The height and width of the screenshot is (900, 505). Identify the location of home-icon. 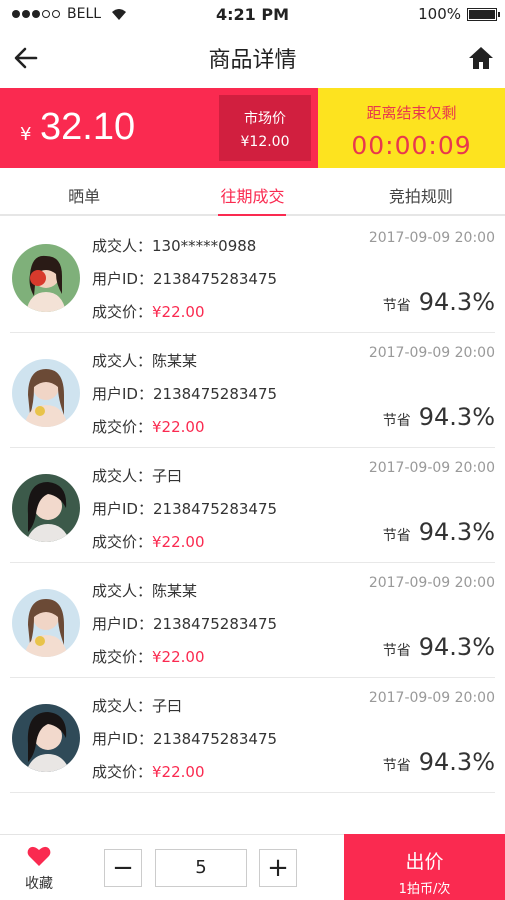
(481, 58).